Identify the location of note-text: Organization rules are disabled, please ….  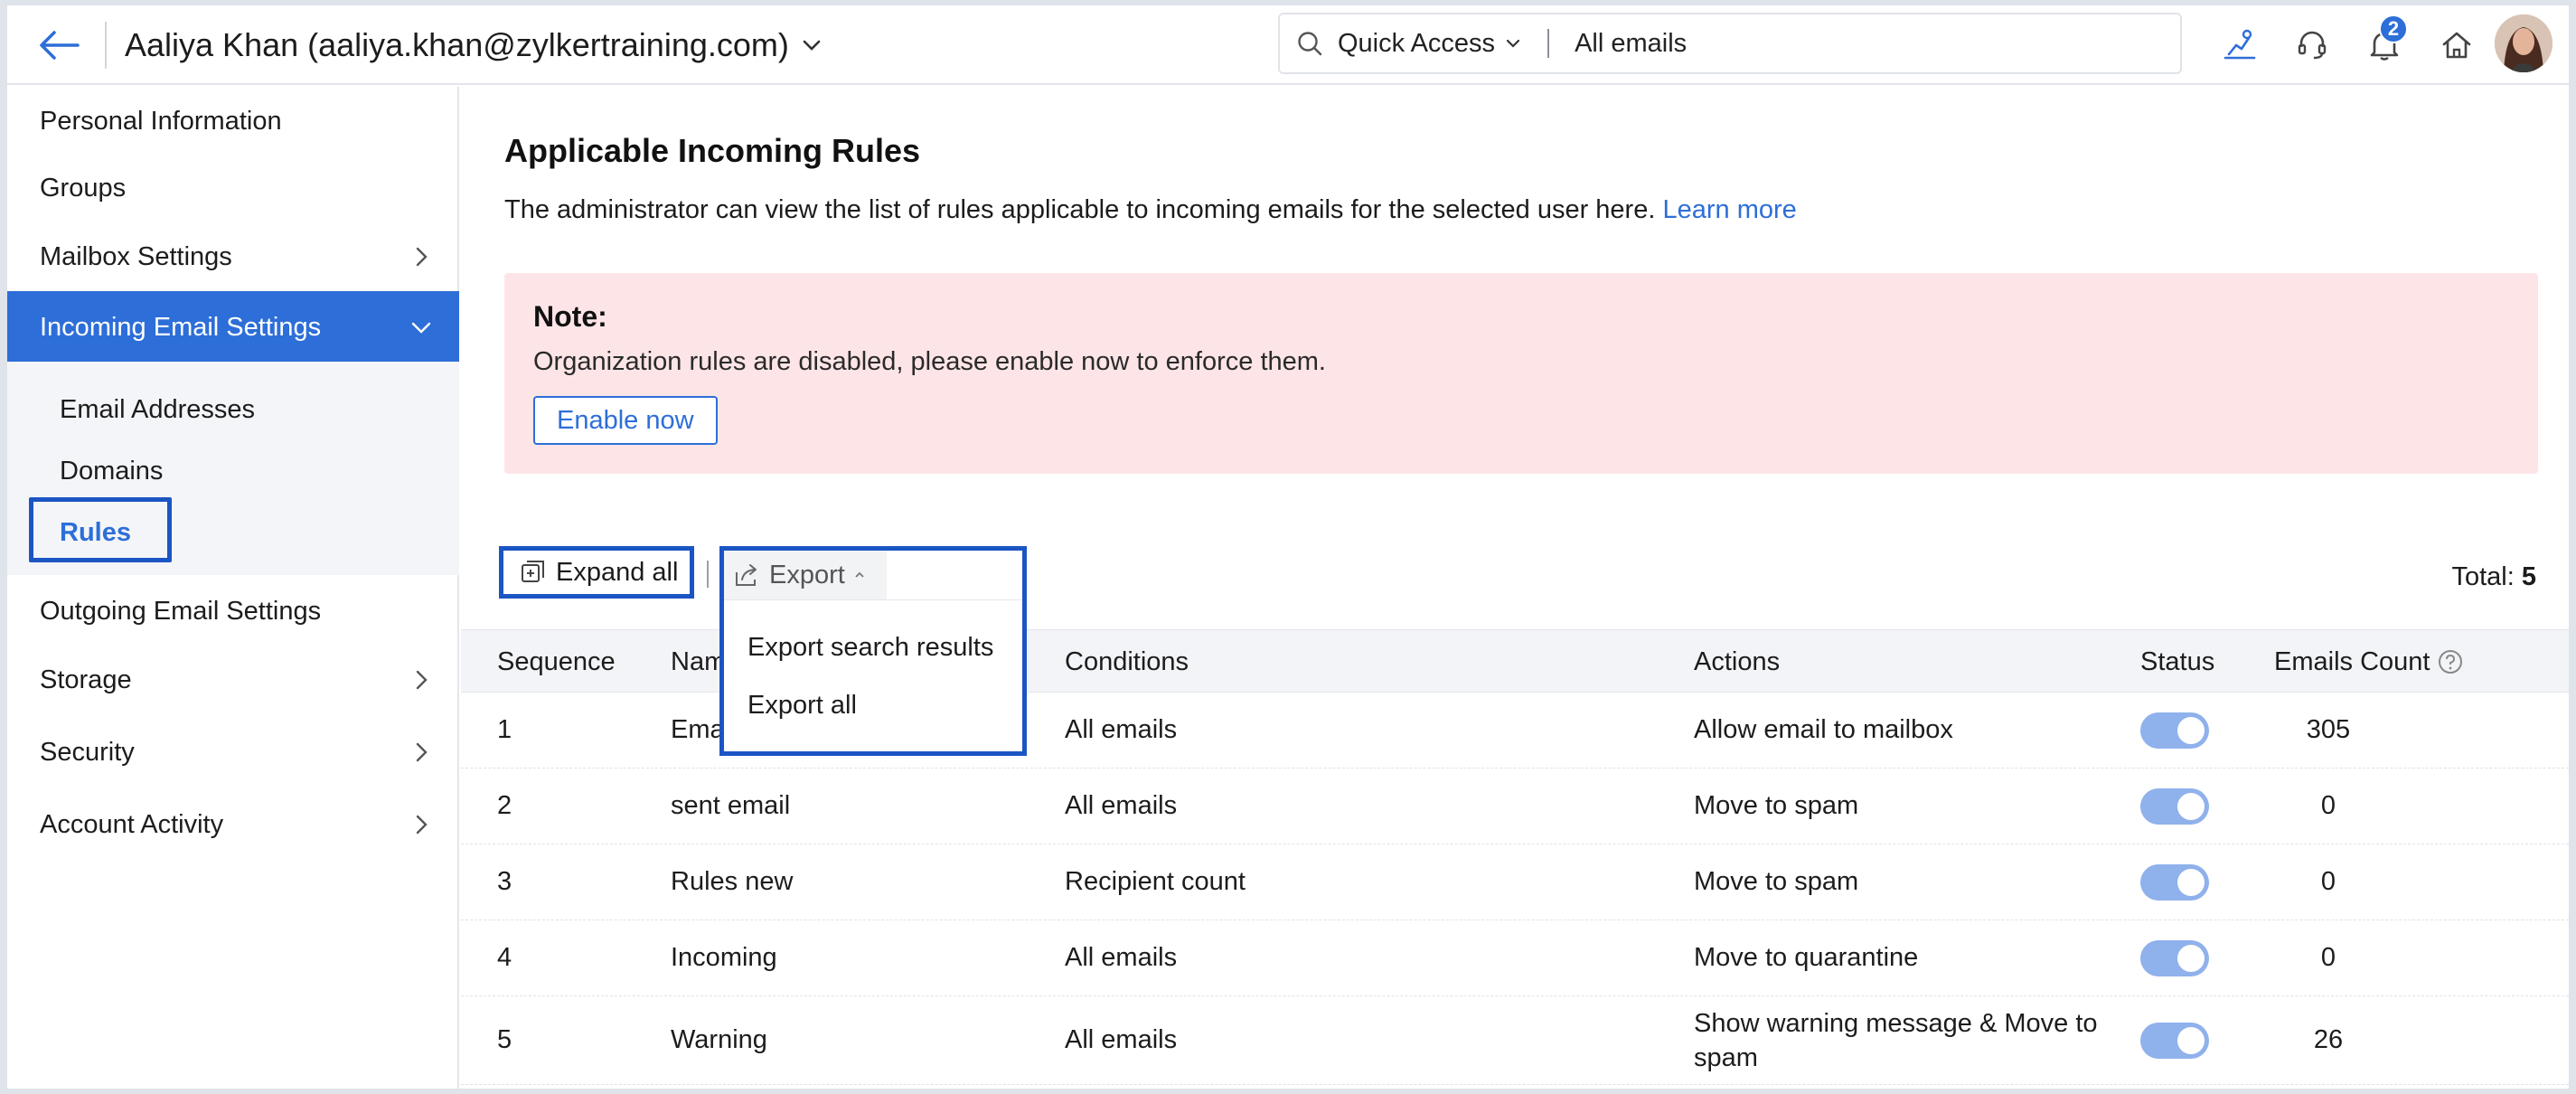
(930, 361).